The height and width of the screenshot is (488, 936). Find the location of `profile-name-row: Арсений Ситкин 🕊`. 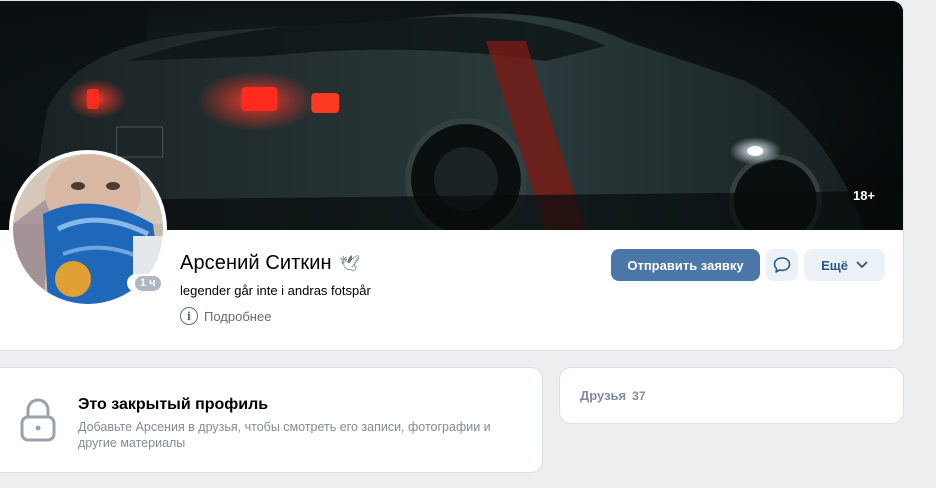

profile-name-row: Арсений Ситкин 🕊 is located at coordinates (270, 263).